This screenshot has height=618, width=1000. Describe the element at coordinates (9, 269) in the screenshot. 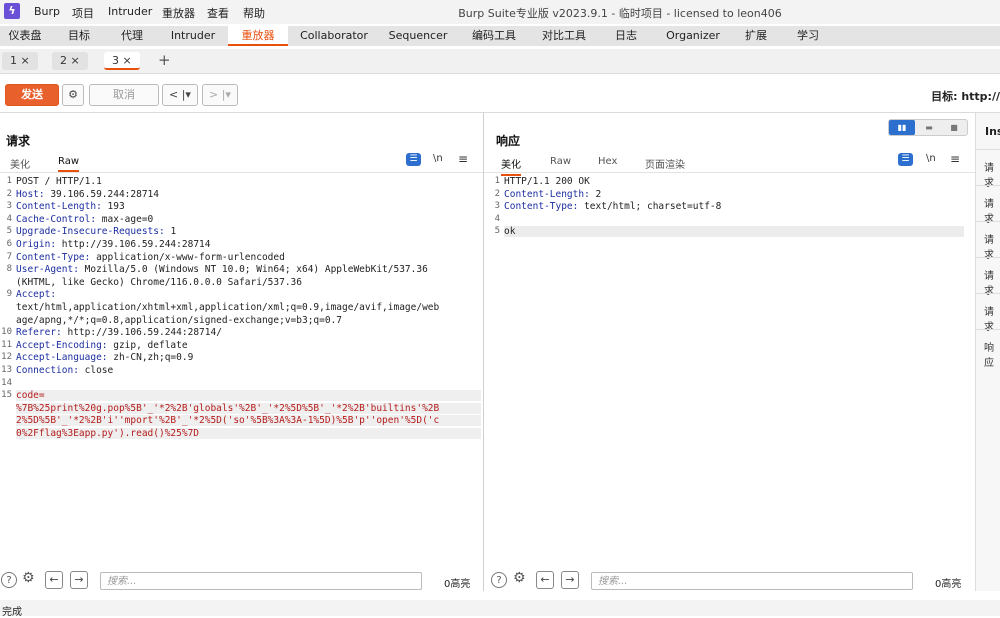

I see `line-number: 8` at that location.